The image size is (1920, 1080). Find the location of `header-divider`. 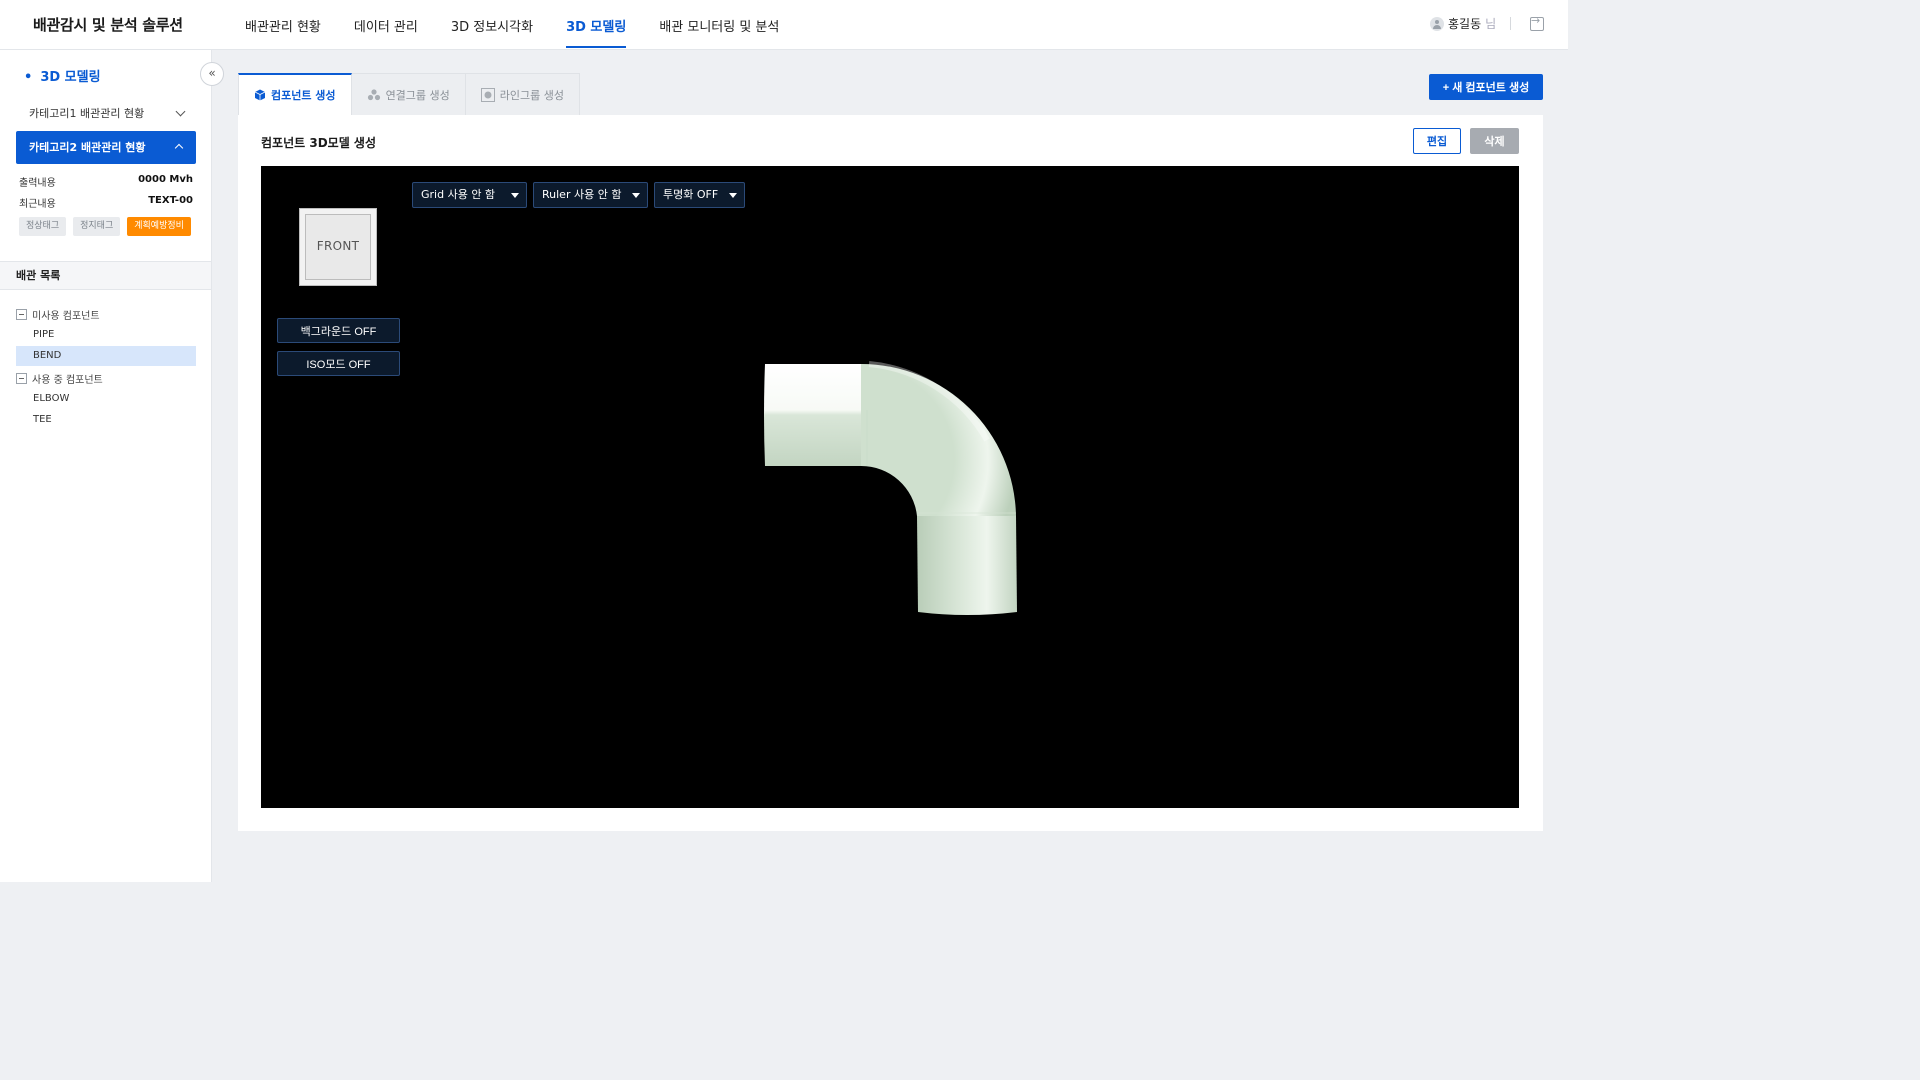

header-divider is located at coordinates (1510, 23).